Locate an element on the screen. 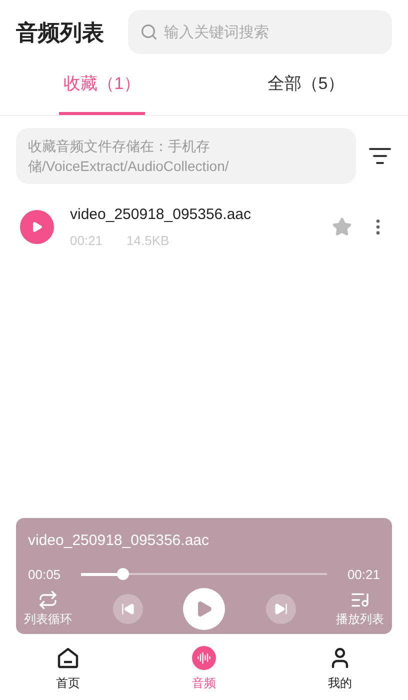  nav-item: 音频 is located at coordinates (204, 669).